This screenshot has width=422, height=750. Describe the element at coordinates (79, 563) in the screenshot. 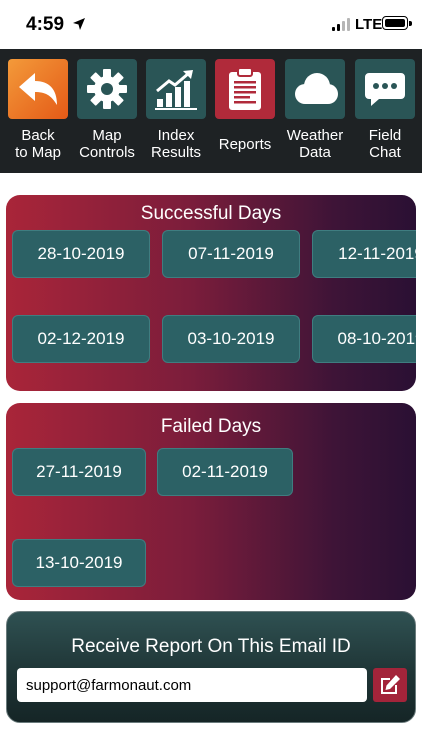

I see `failed-date-button: 13-10-2019` at that location.